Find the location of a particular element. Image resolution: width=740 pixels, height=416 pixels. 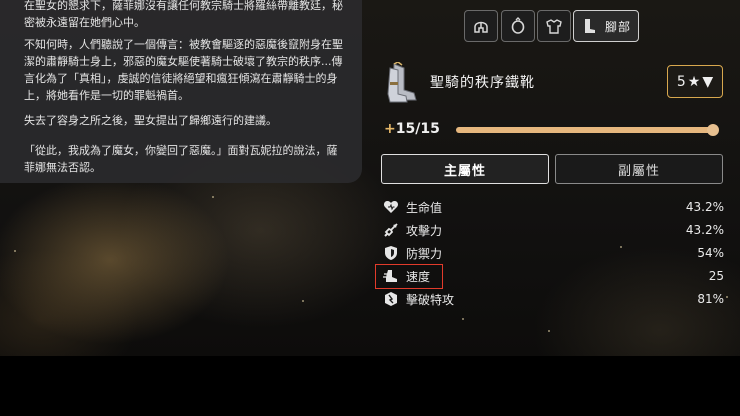

star-level-select: 5 ★ ▼ is located at coordinates (695, 81).